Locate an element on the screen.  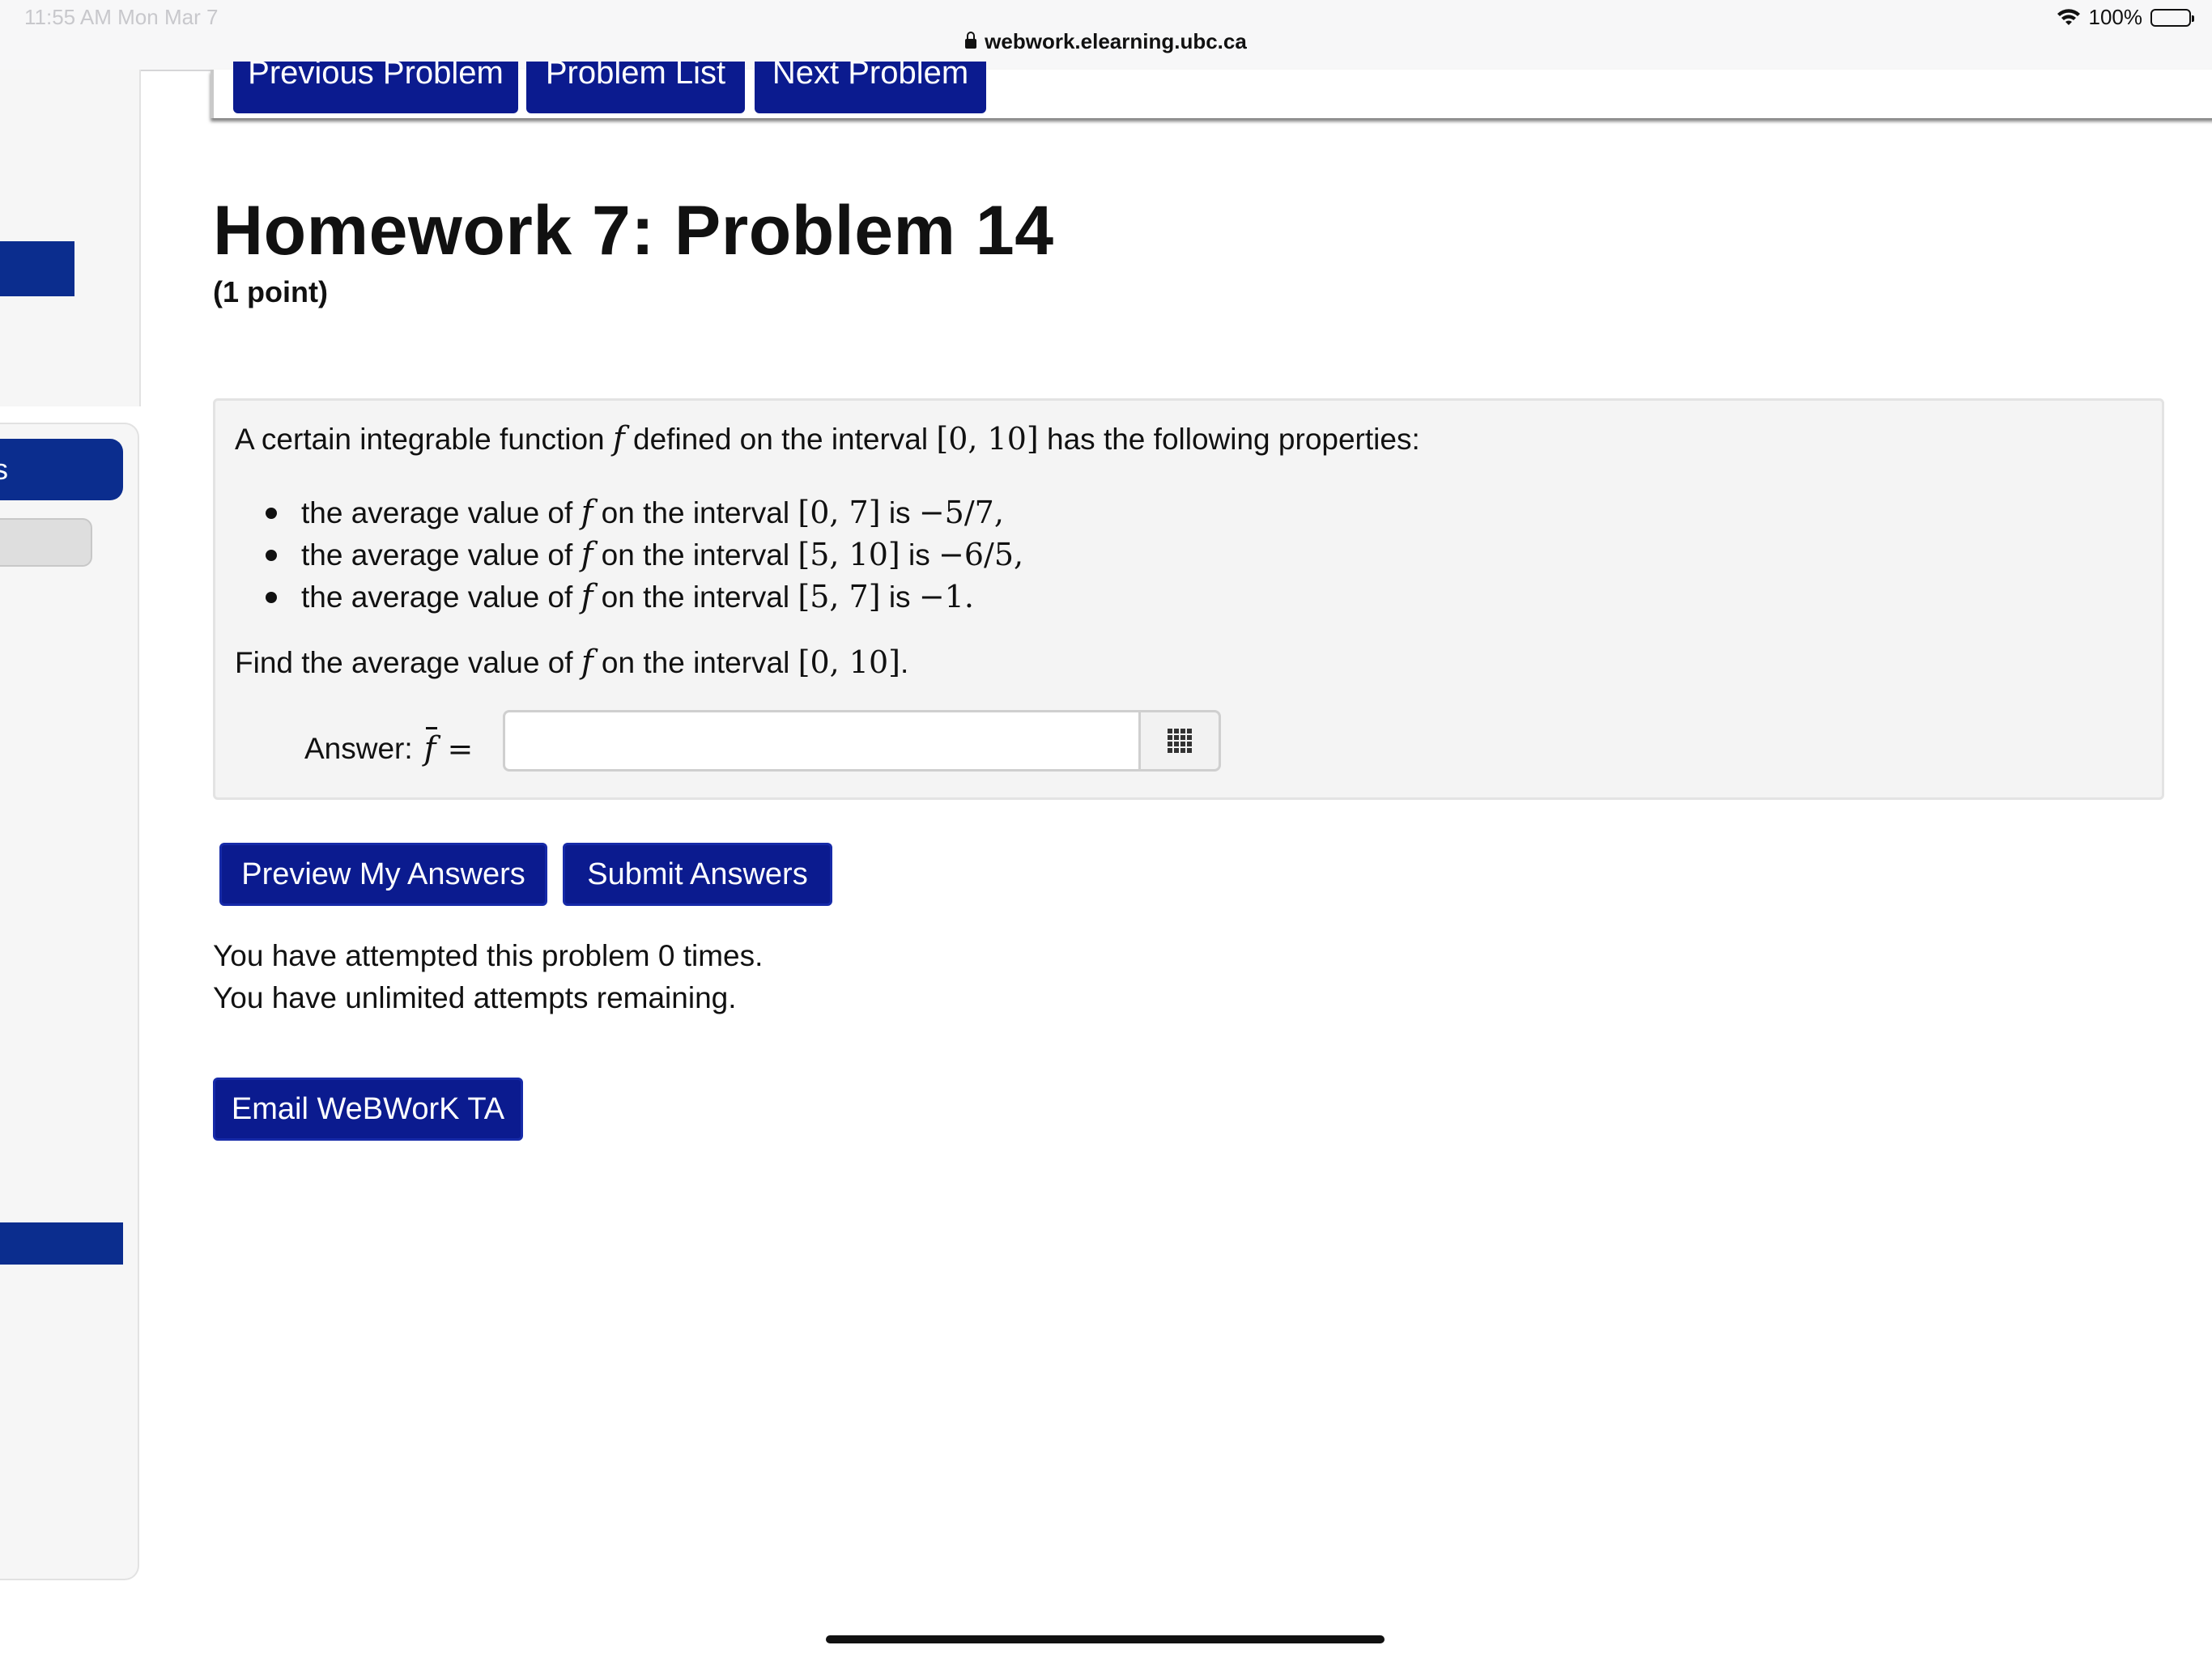
attempts-remaining: You have unlimited attempts remaining. is located at coordinates (475, 997).